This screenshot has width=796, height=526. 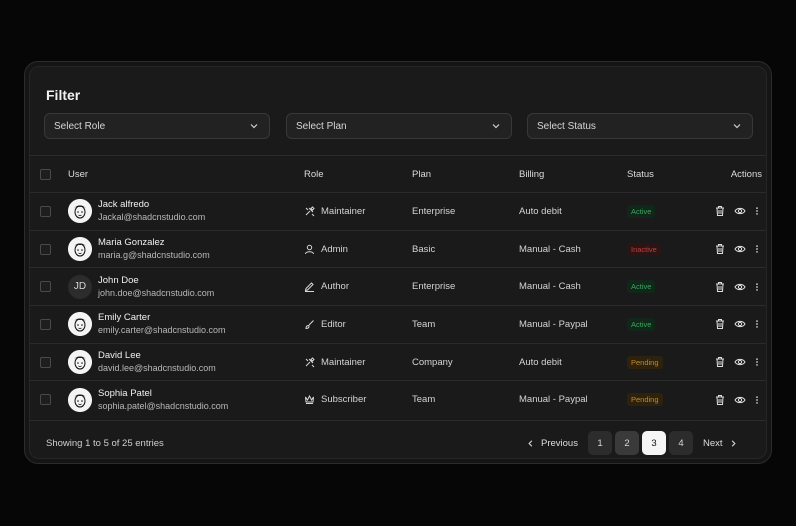 I want to click on status-badge: Inactive, so click(x=644, y=249).